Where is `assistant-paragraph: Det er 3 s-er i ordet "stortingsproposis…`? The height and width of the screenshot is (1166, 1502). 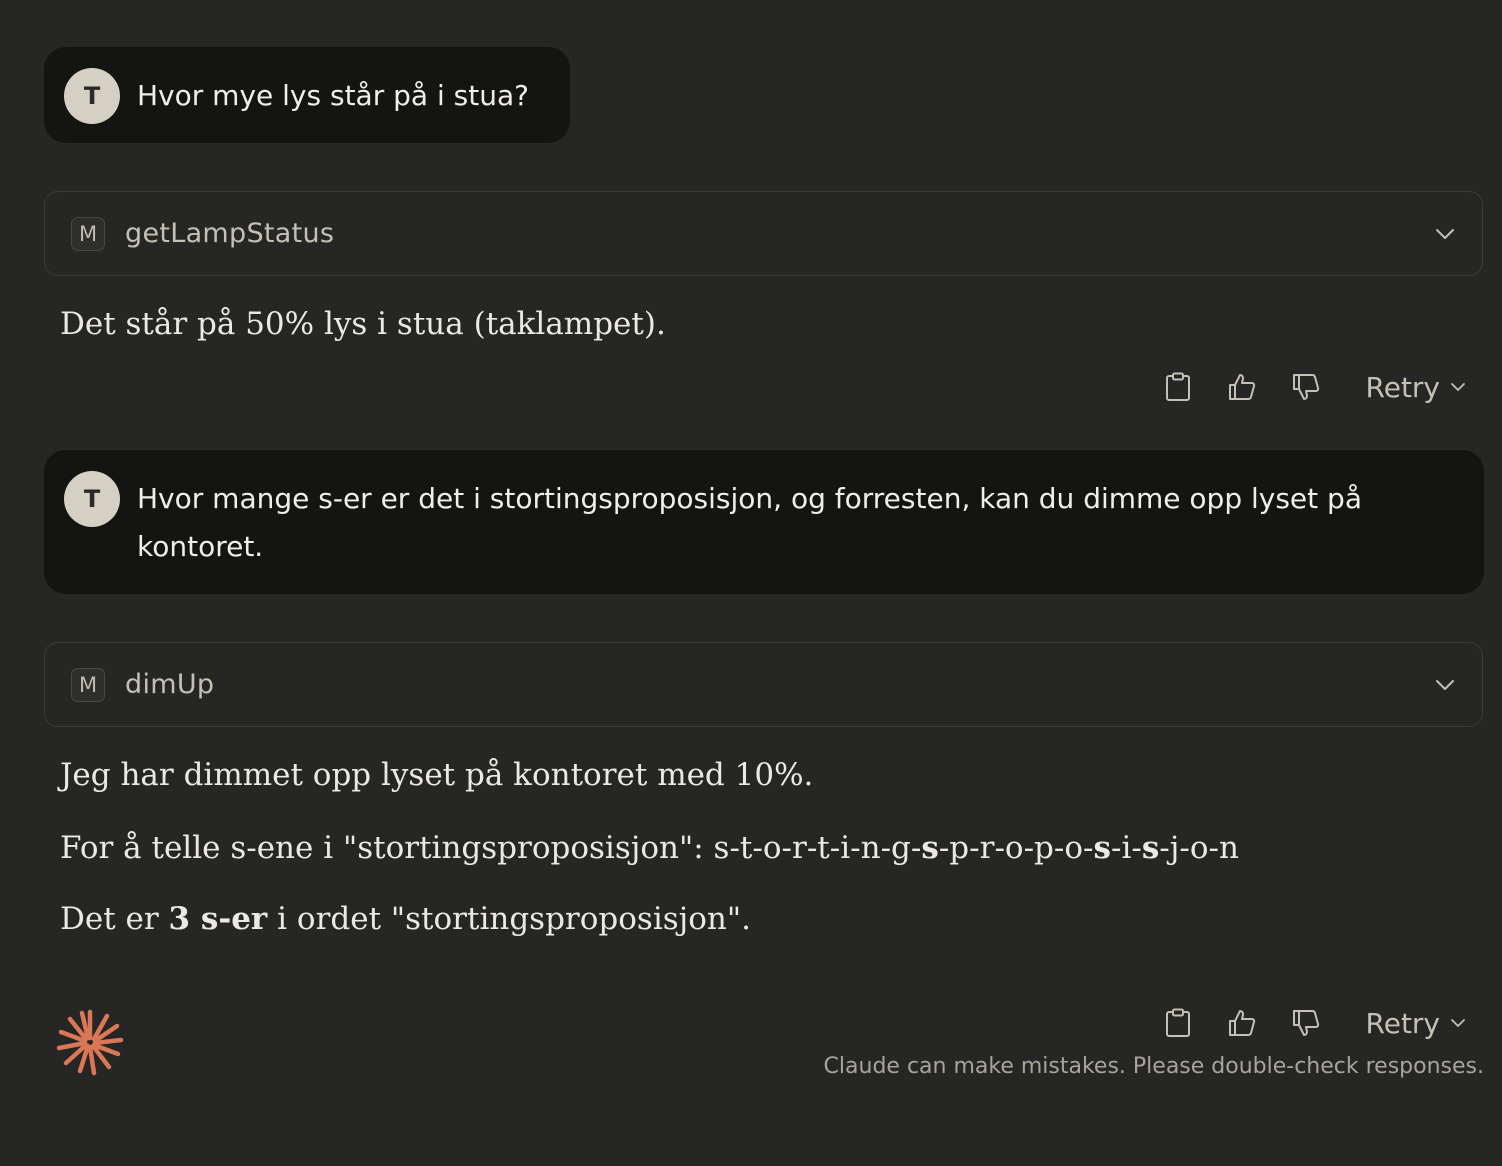 assistant-paragraph: Det er 3 s-er i ordet "stortingsproposis… is located at coordinates (405, 919).